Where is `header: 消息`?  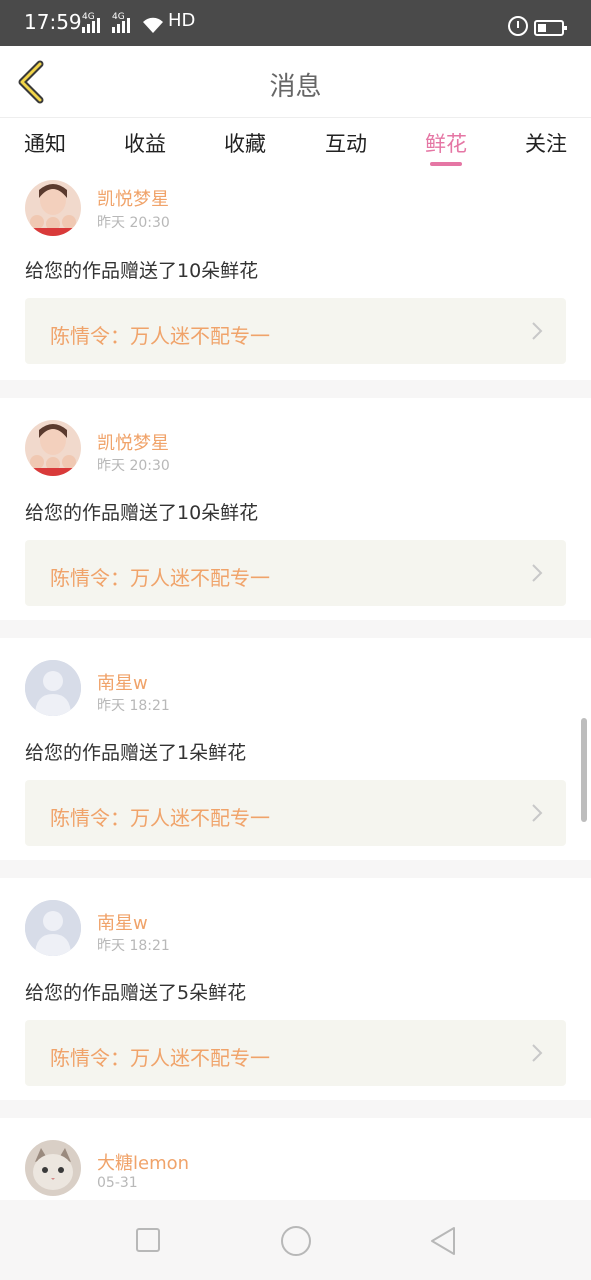
header: 消息 is located at coordinates (295, 82).